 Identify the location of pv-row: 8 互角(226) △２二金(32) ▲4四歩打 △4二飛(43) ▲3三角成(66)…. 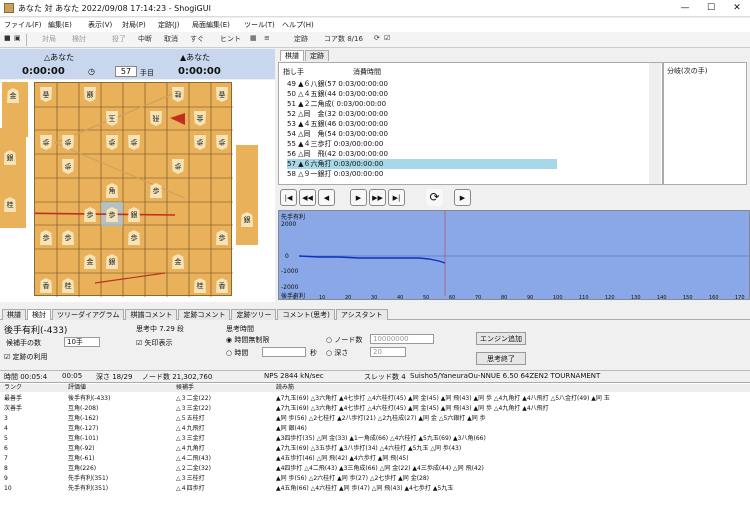
(375, 469).